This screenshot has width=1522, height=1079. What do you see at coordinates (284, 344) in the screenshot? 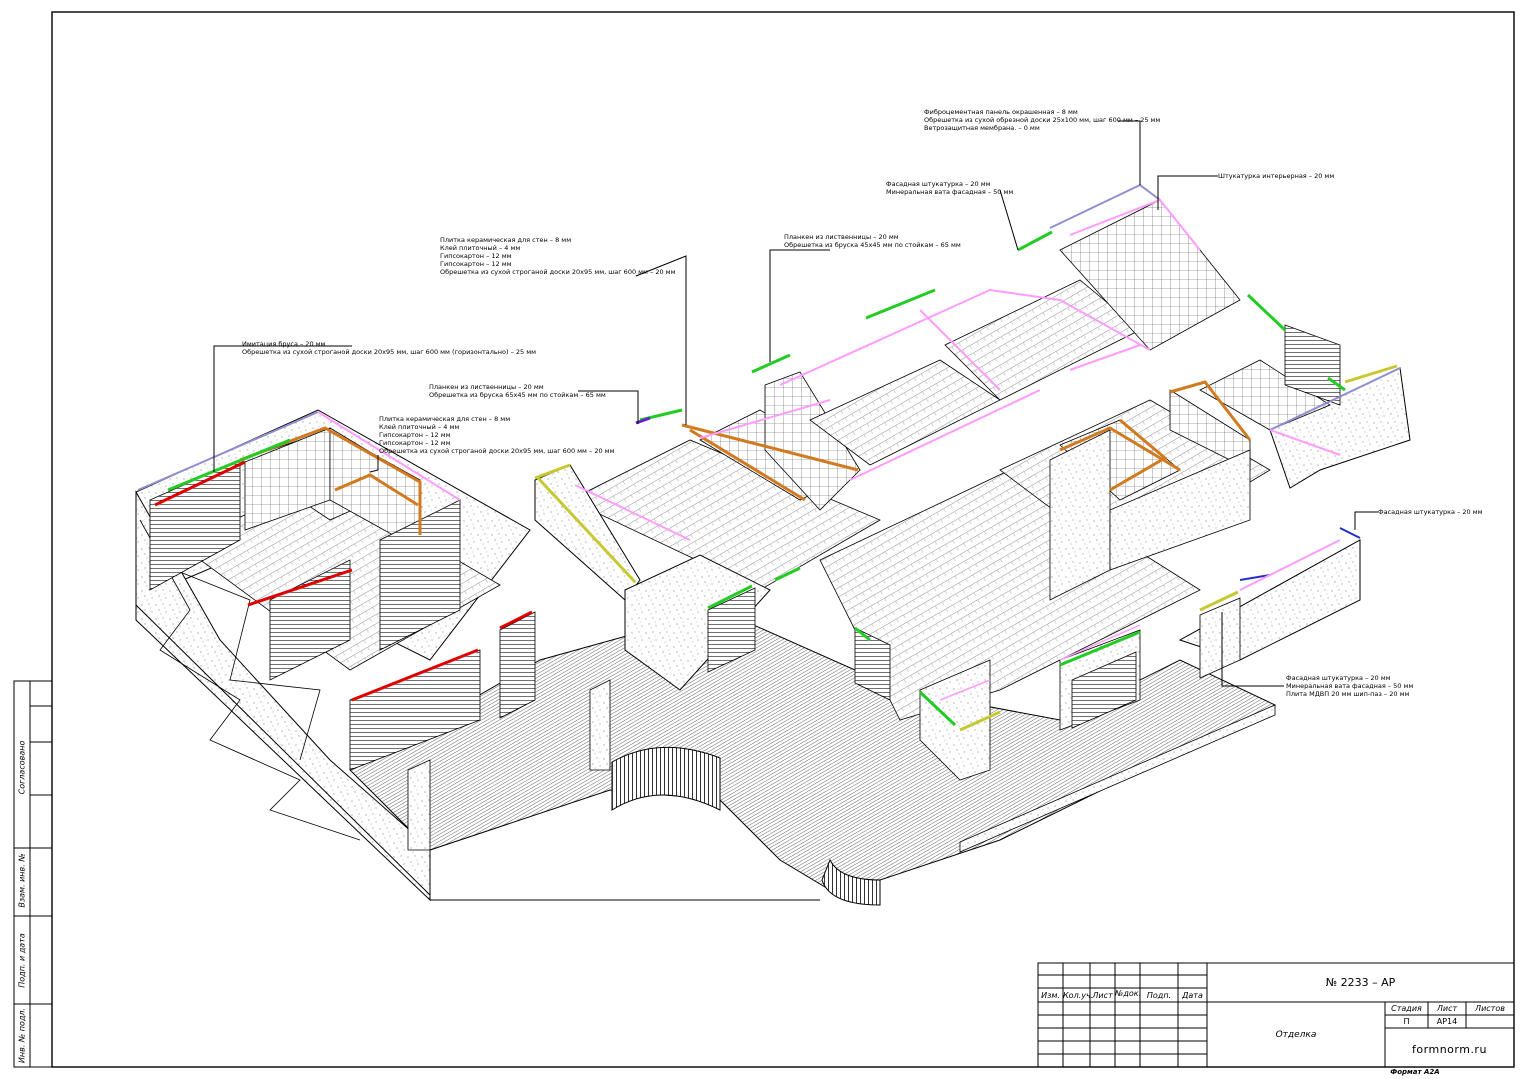
I see `callout-line: Имитация бруса – 20 мм` at bounding box center [284, 344].